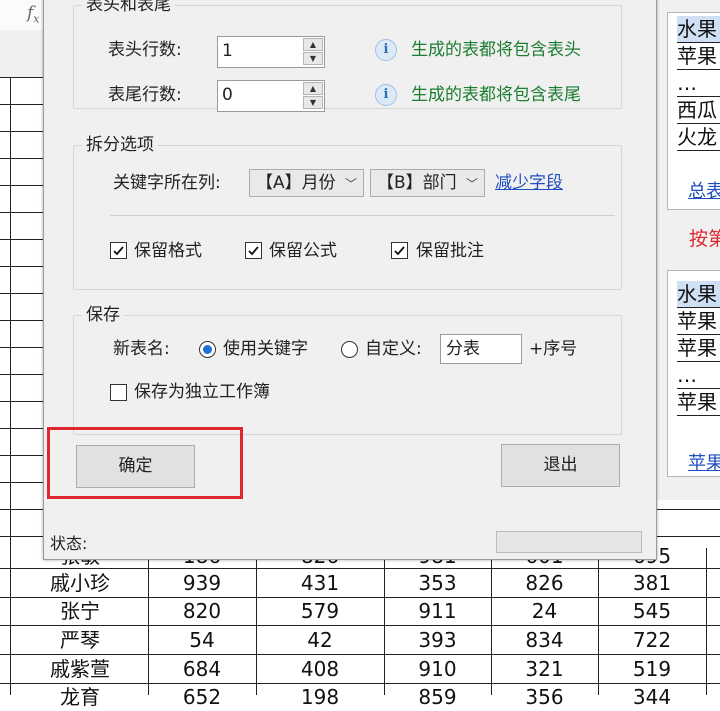  What do you see at coordinates (265, 349) in the screenshot?
I see `use-keyword-label: 使用关键字` at bounding box center [265, 349].